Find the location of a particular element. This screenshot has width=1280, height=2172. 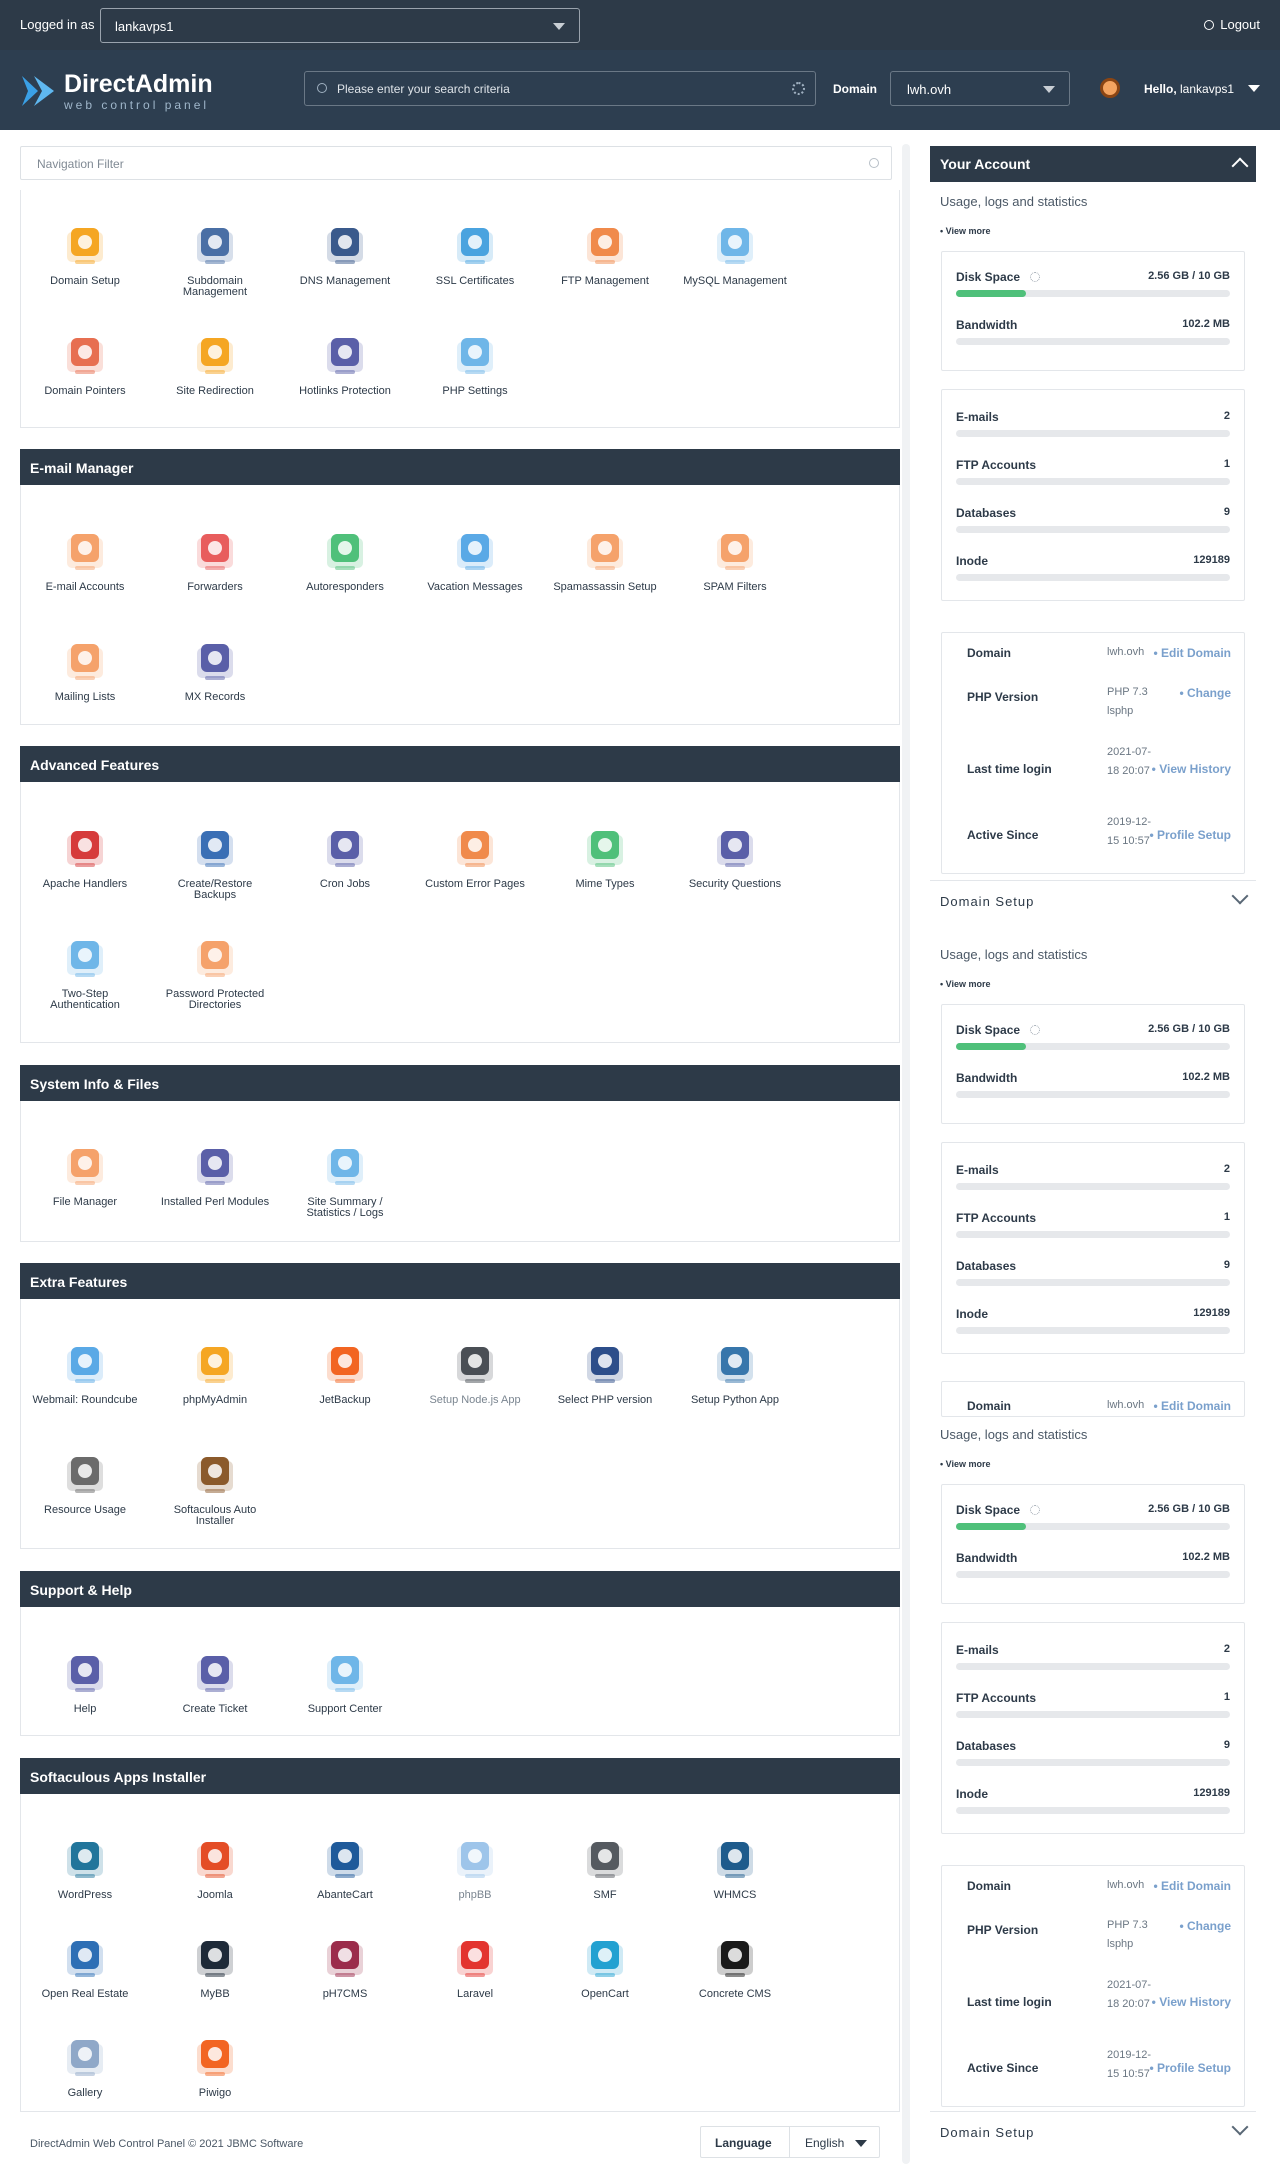

tile-gallery: Gallery is located at coordinates (85, 2066).